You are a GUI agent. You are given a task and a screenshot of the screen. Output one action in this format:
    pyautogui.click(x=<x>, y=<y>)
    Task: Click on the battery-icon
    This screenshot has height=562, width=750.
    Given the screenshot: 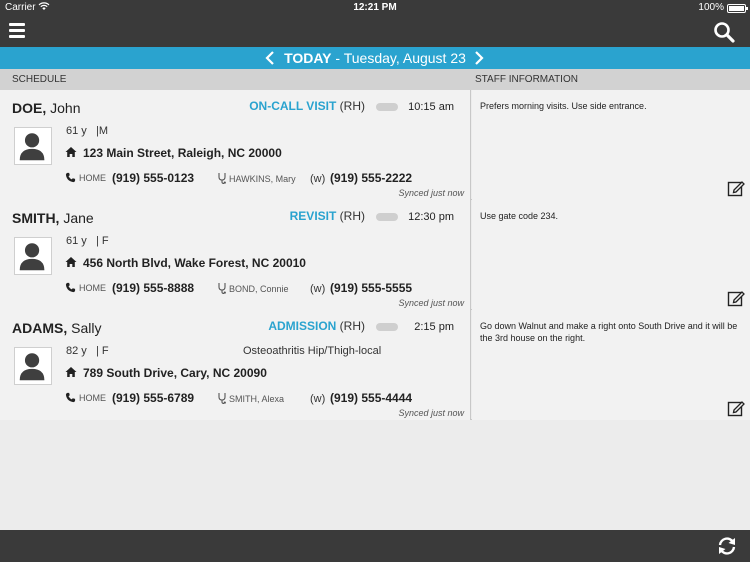 What is the action you would take?
    pyautogui.click(x=737, y=8)
    